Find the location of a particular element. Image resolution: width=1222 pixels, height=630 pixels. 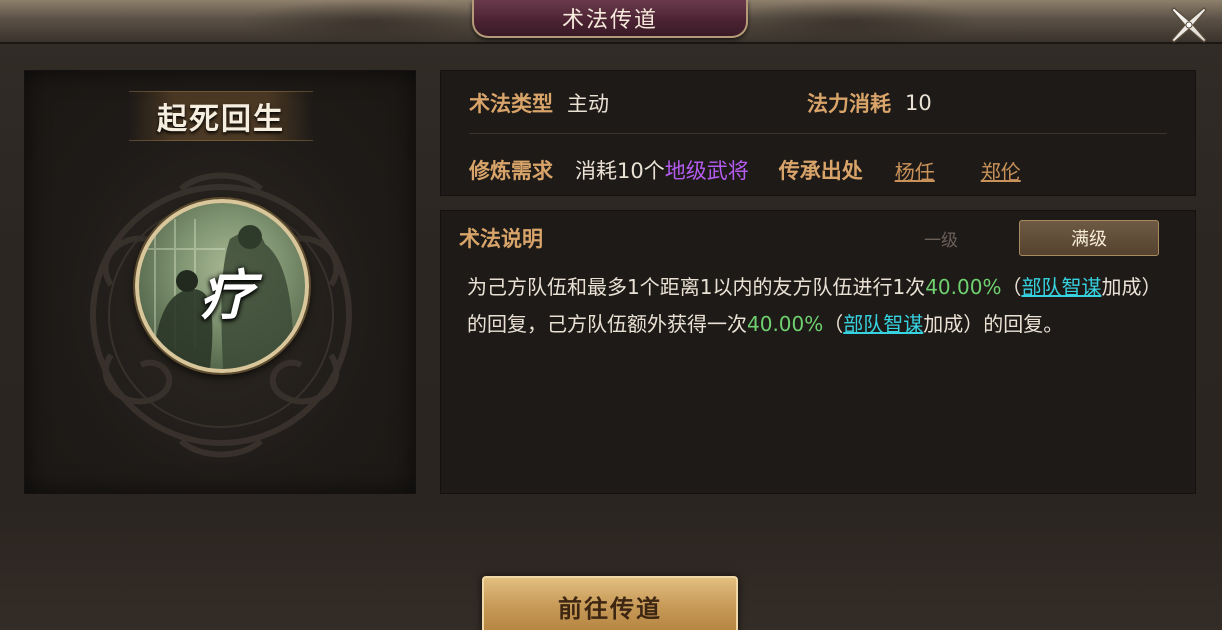

go-transfer-label: 前往传道 is located at coordinates (610, 608).